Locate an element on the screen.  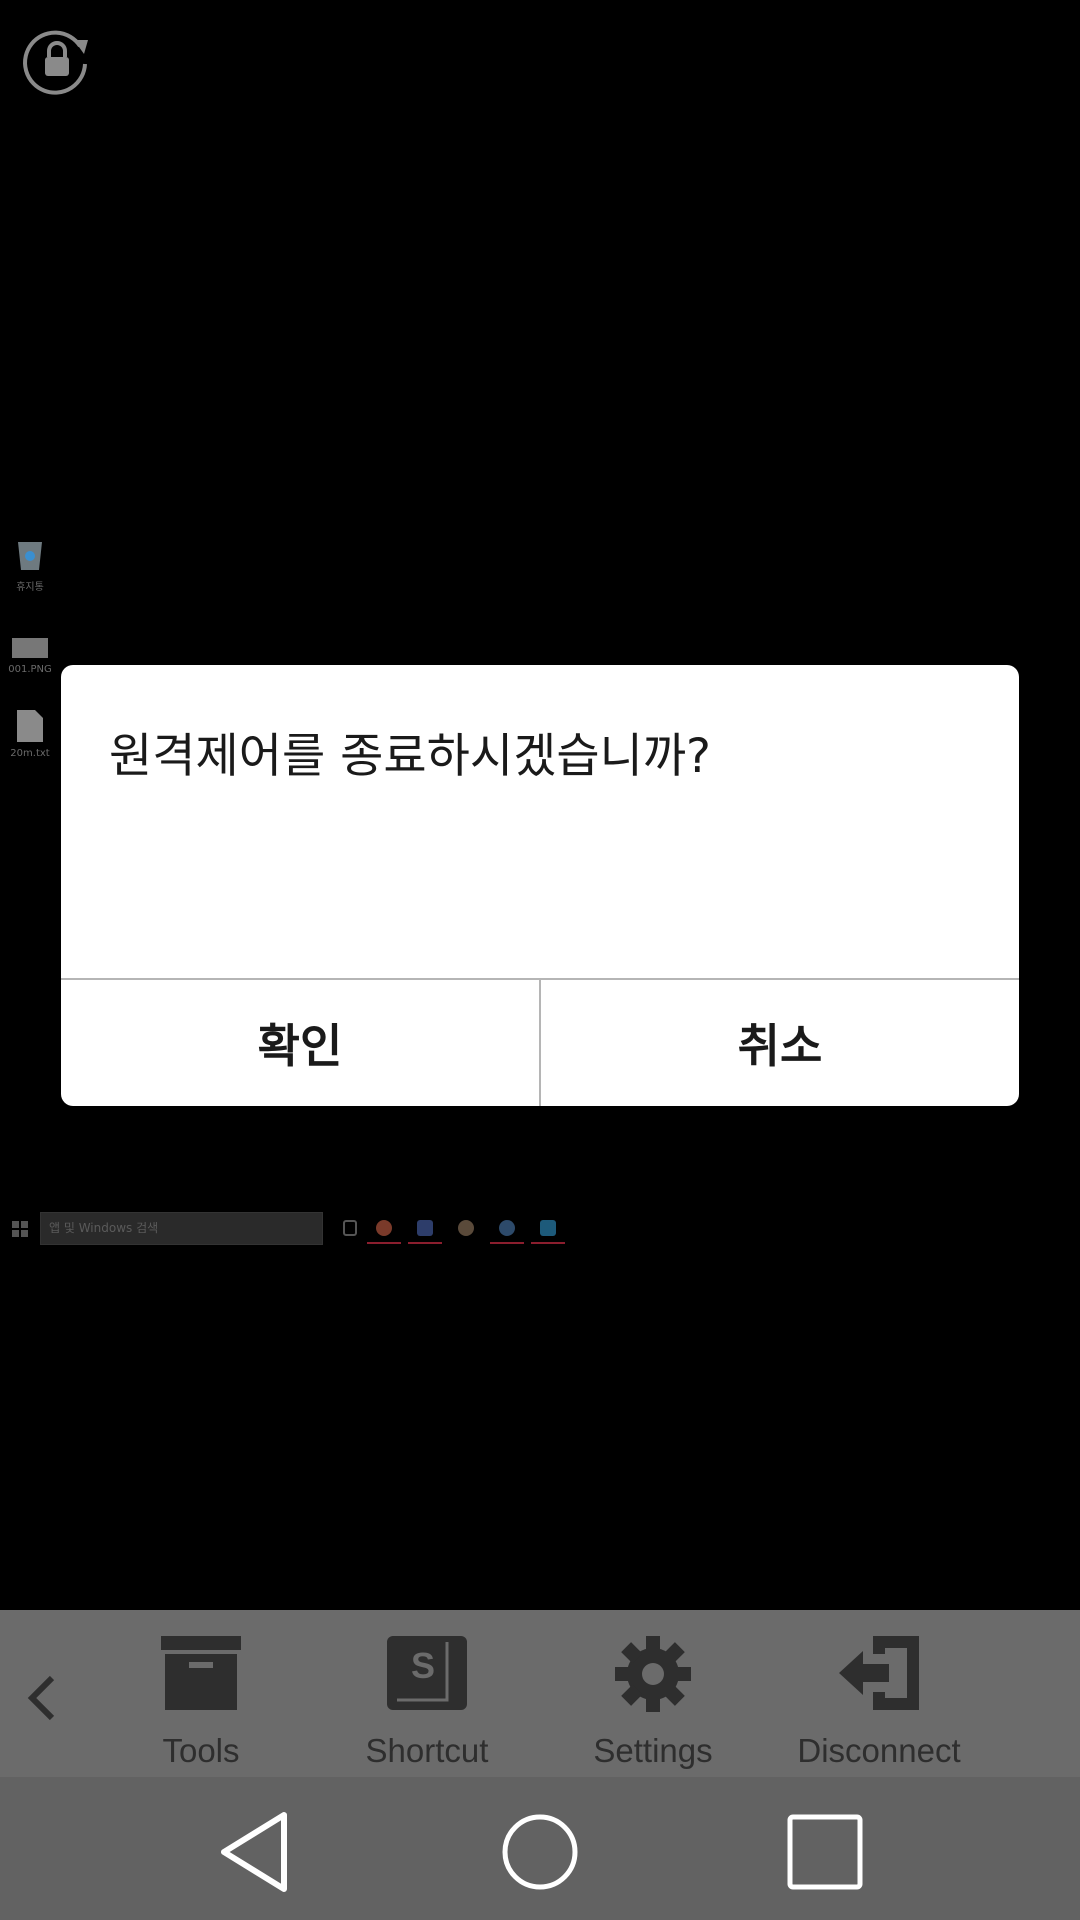
home-circle-icon is located at coordinates (540, 1852).